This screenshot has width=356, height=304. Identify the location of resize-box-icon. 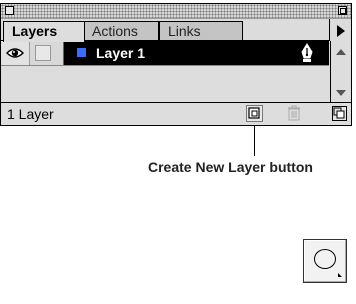
(339, 113).